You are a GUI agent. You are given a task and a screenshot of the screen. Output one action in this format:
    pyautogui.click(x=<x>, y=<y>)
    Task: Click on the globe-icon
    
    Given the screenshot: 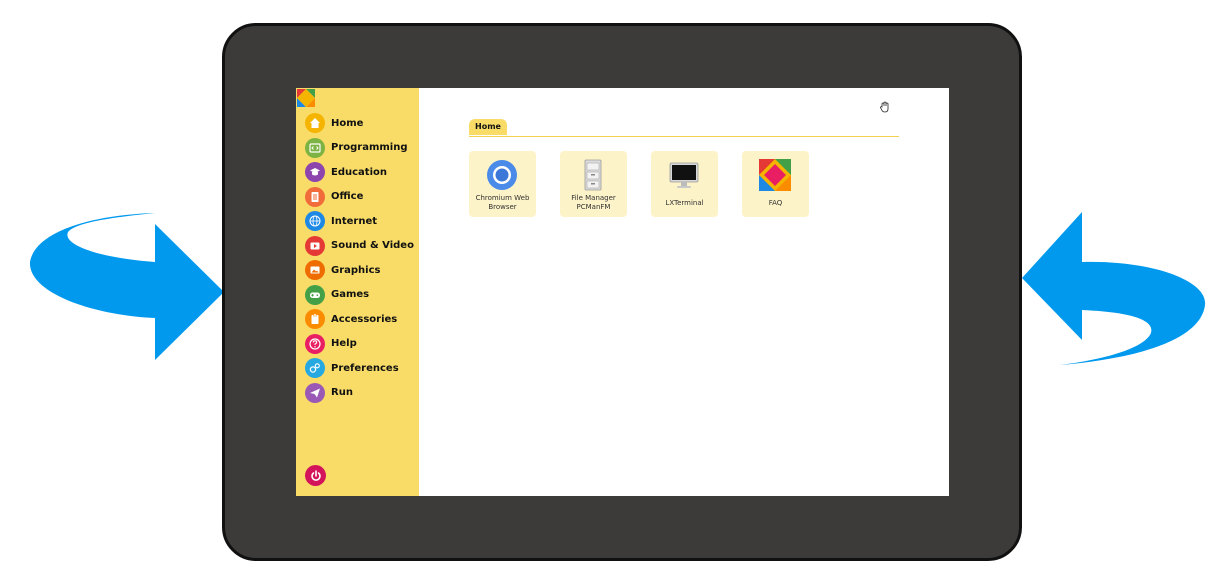 What is the action you would take?
    pyautogui.click(x=315, y=221)
    